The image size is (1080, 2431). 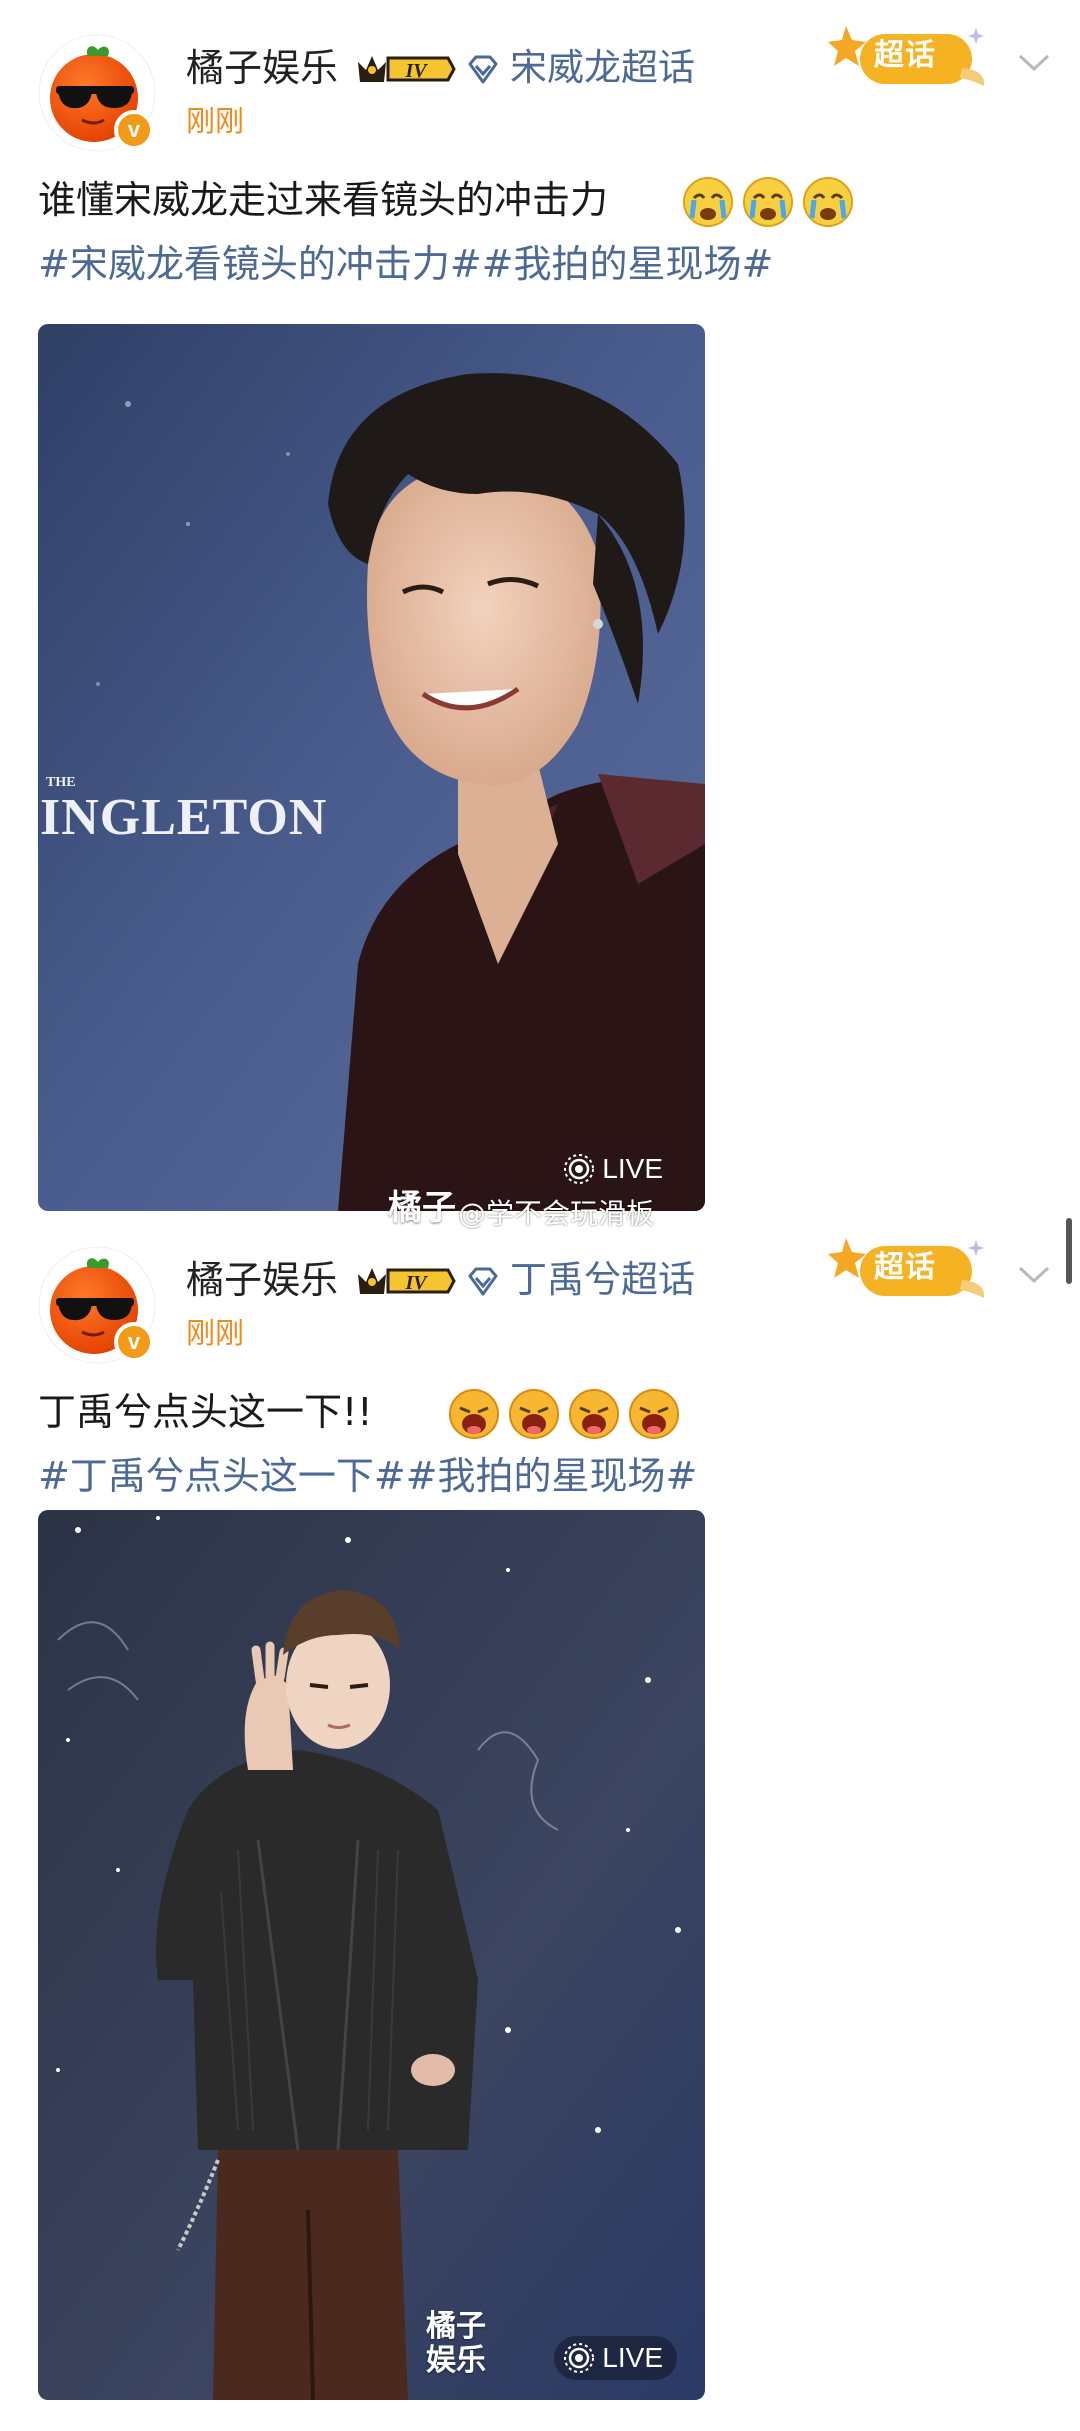 I want to click on watermark-brand-line2: 娱乐, so click(x=456, y=2360).